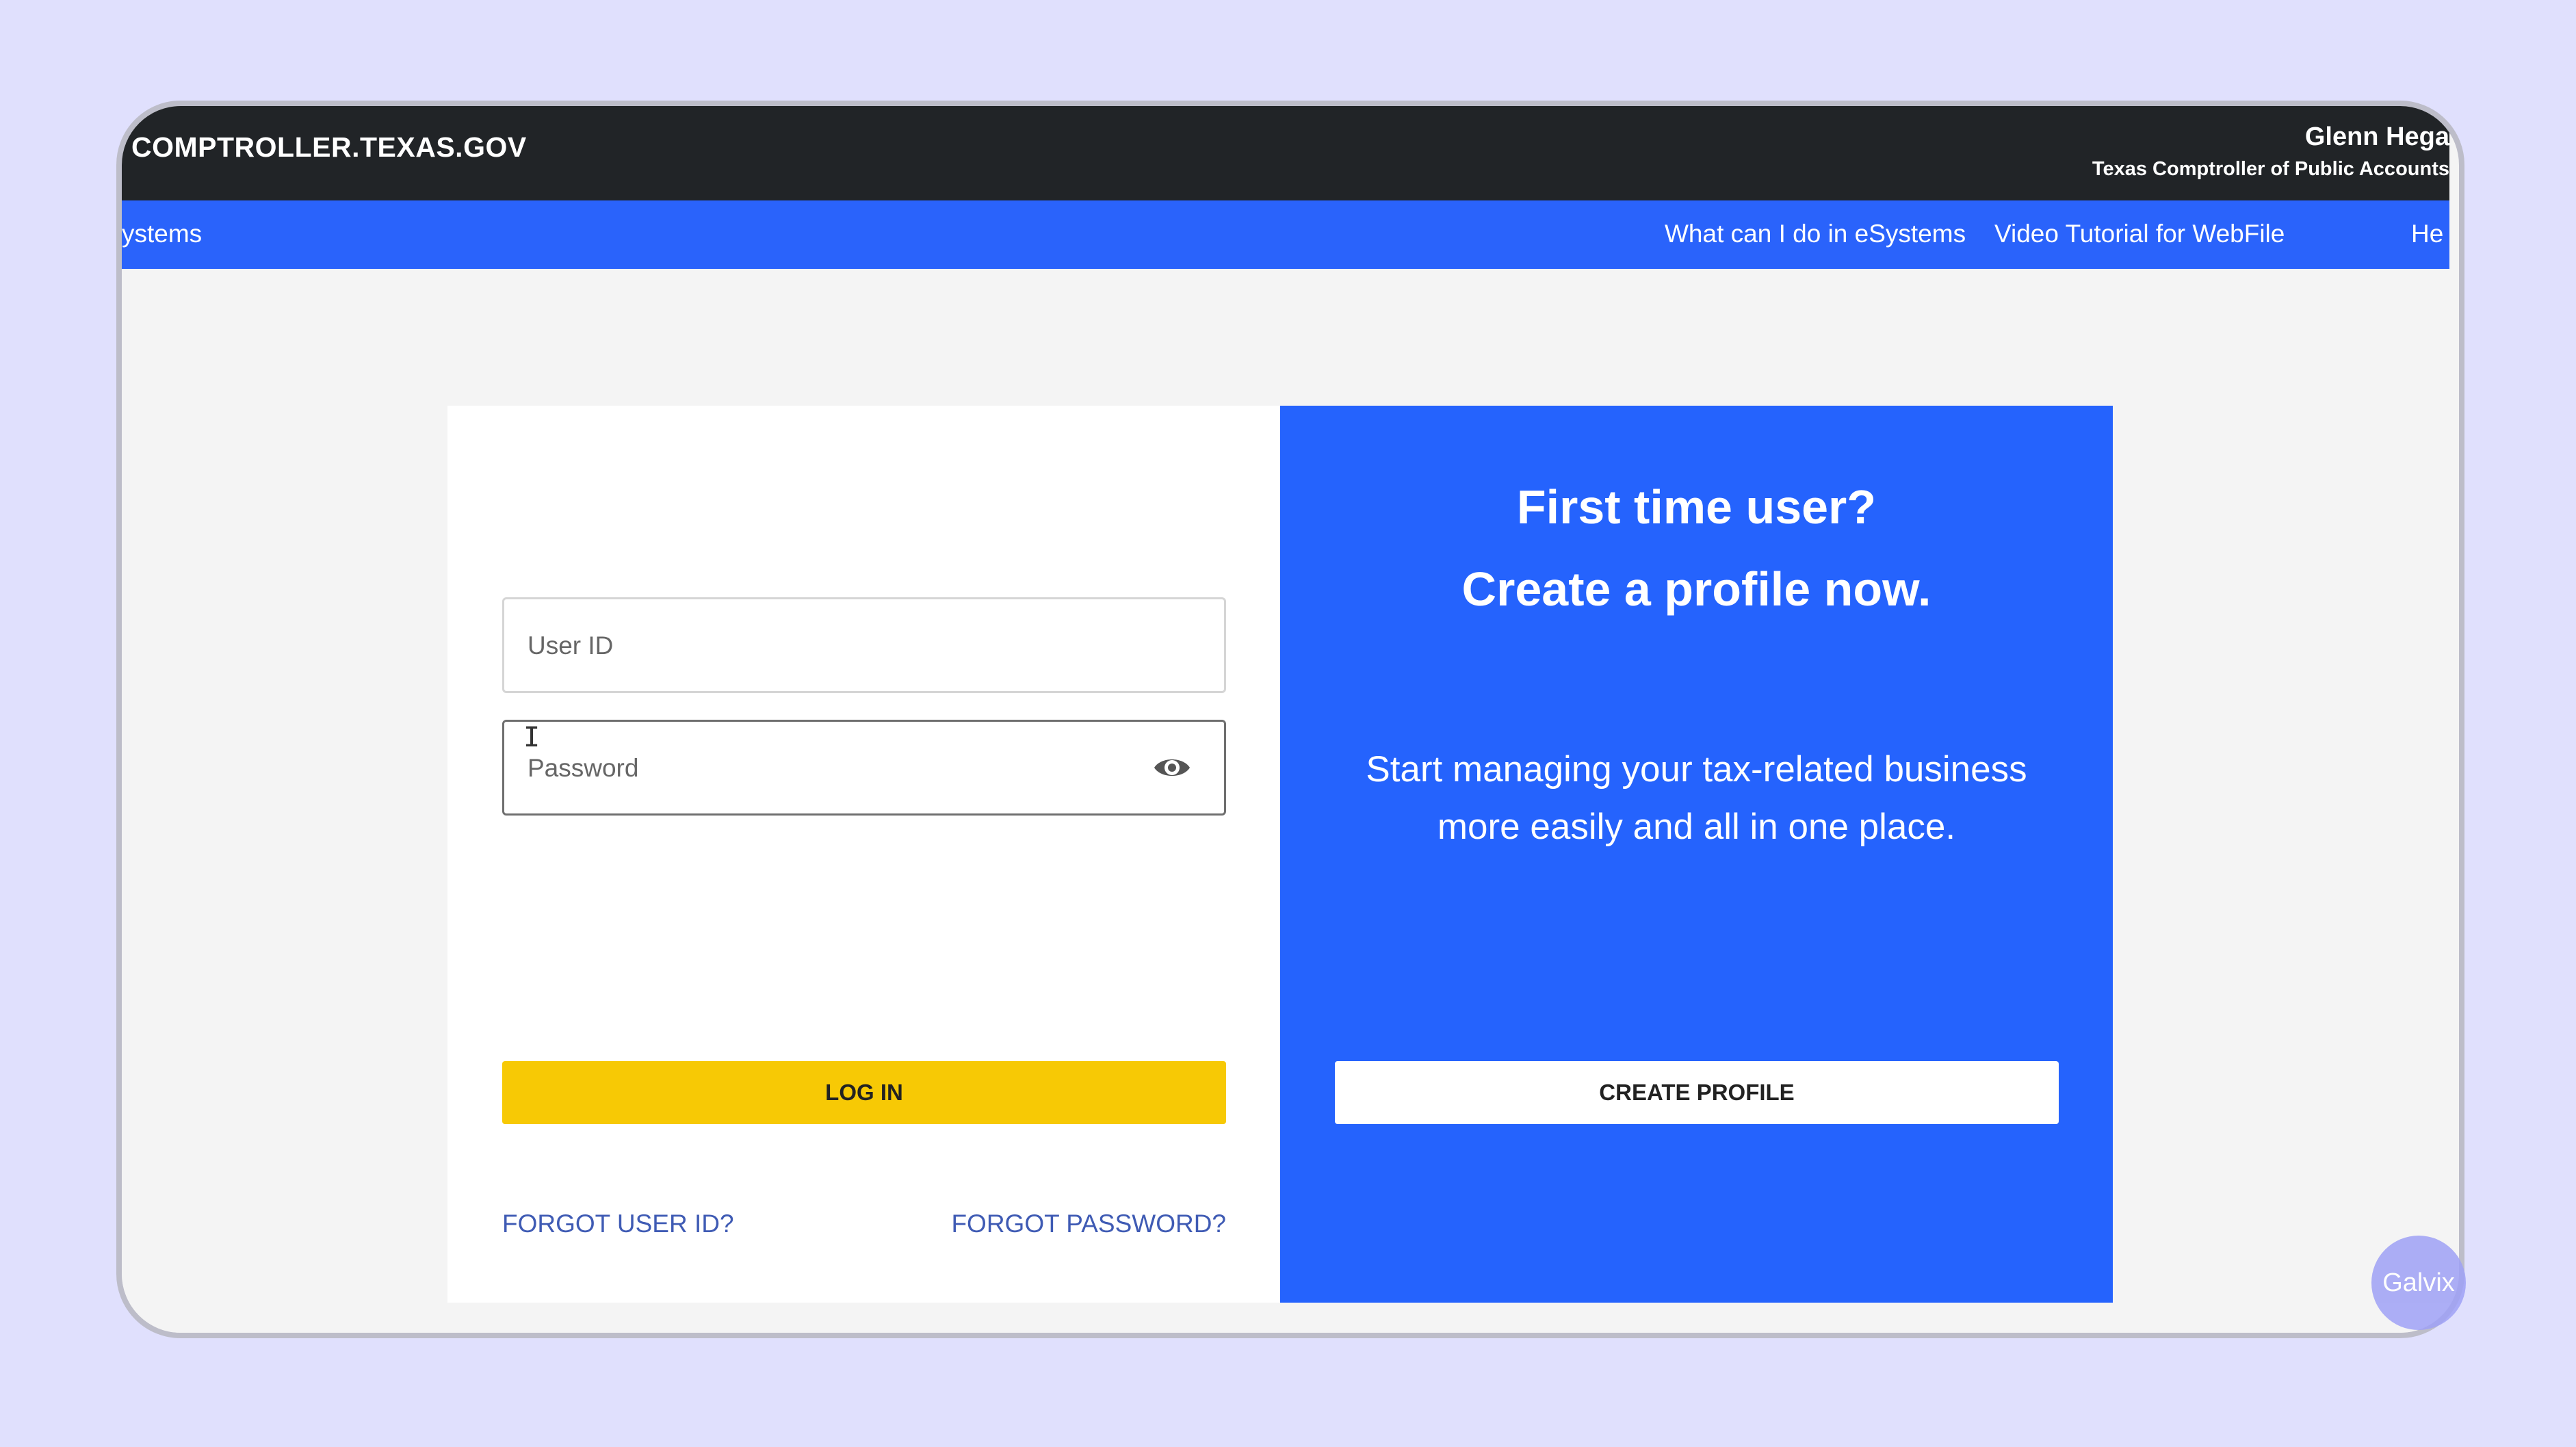 This screenshot has height=1447, width=2576. What do you see at coordinates (1697, 1092) in the screenshot?
I see `create-profile-button: CREATE PROFILE` at bounding box center [1697, 1092].